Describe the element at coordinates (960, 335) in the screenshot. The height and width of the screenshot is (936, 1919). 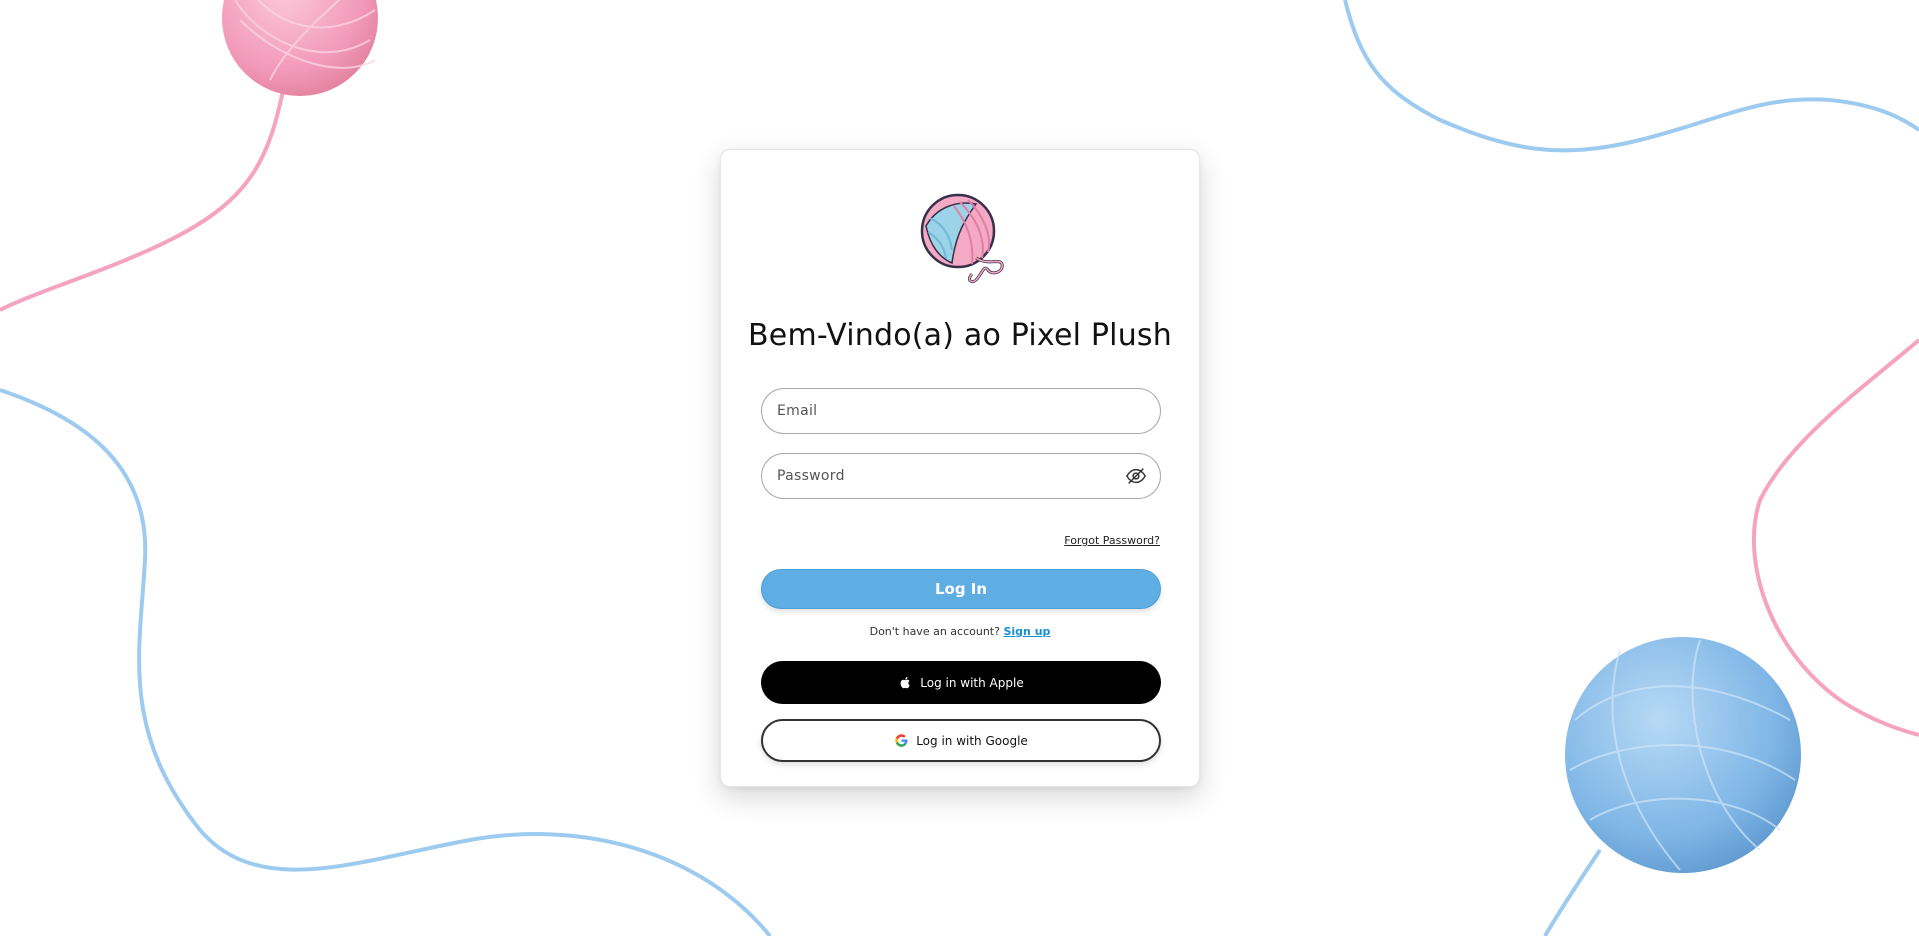
I see `page-title: Bem-Vindo(a) ao Pixel Plush` at that location.